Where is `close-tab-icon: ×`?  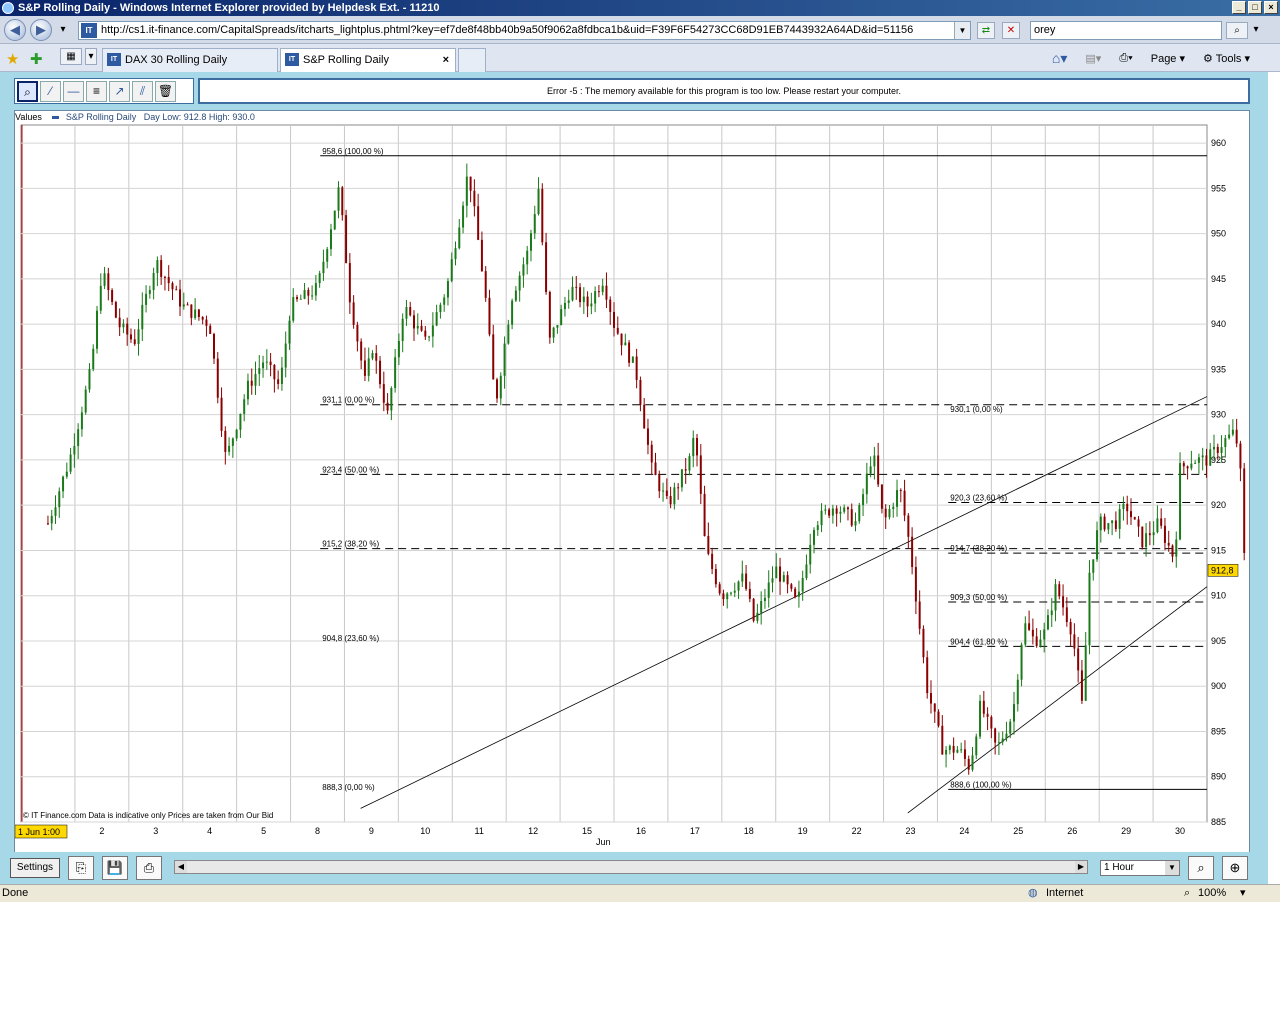 close-tab-icon: × is located at coordinates (446, 60).